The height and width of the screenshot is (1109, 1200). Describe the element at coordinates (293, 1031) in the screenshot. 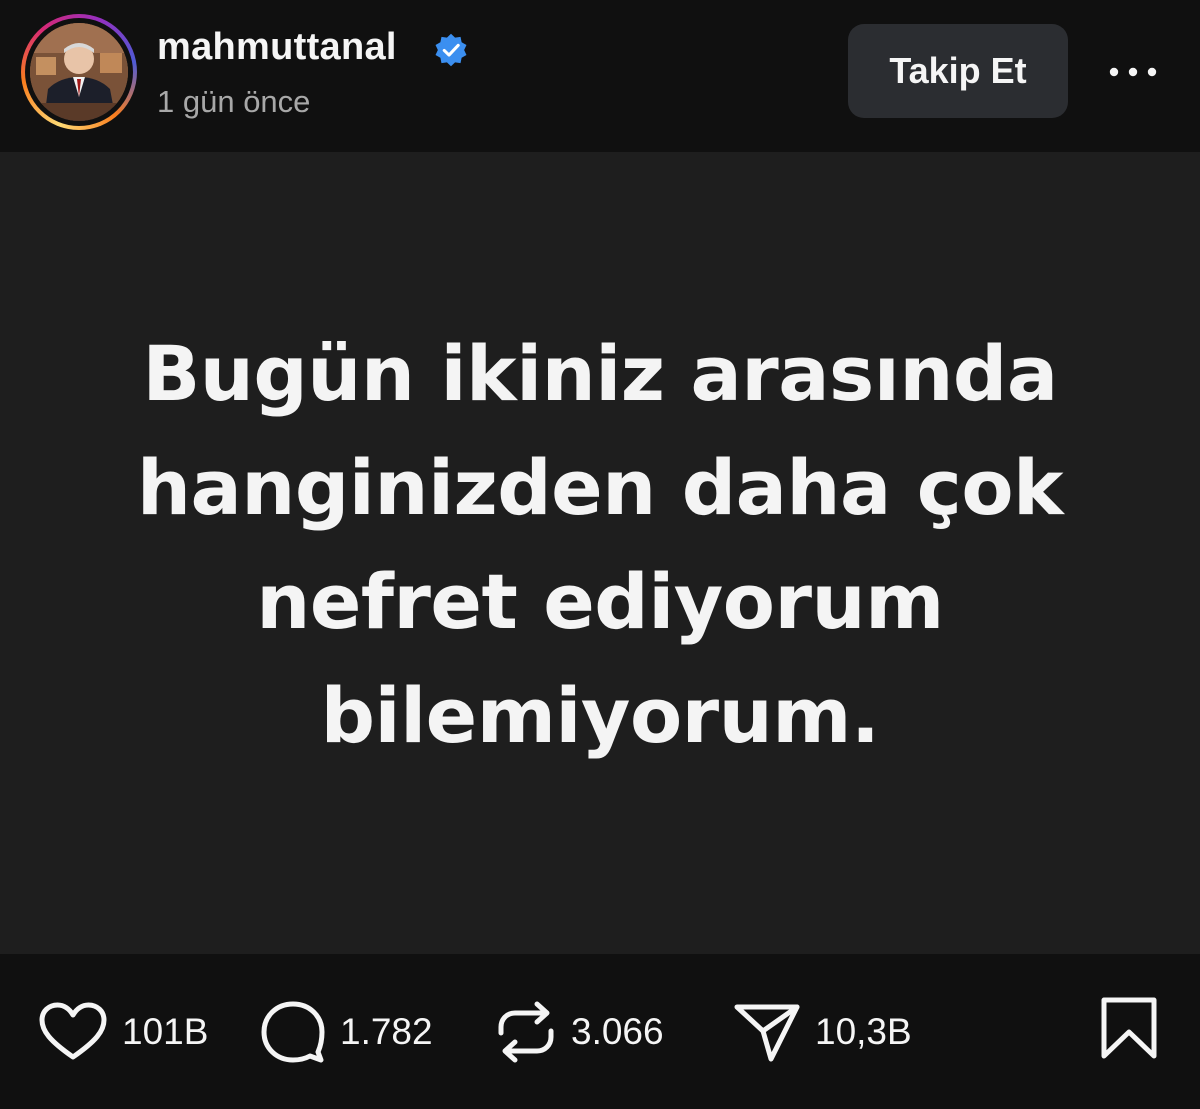

I see `comment-icon` at that location.